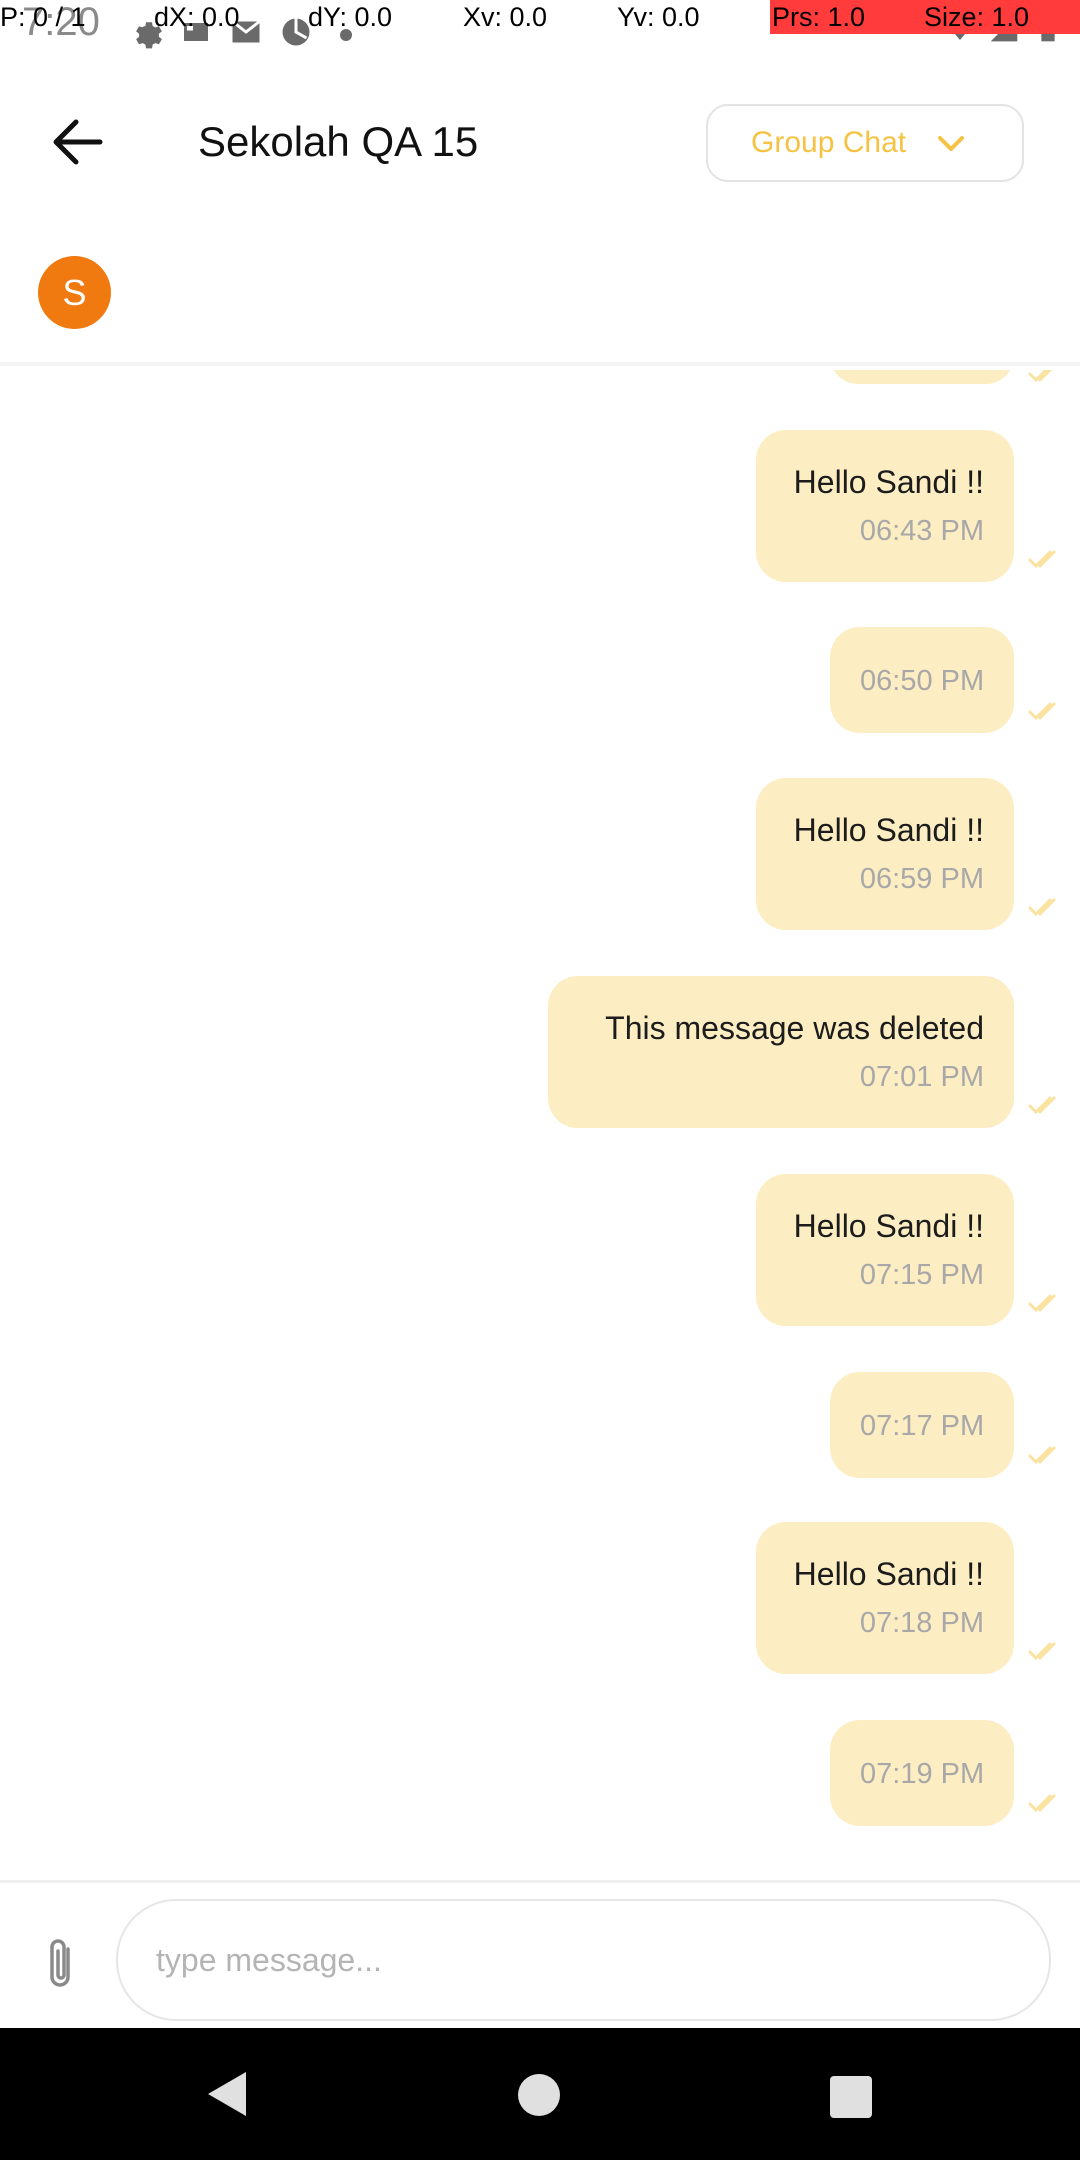 The height and width of the screenshot is (2160, 1080). I want to click on debug-dx: dX: 0.0, so click(197, 17).